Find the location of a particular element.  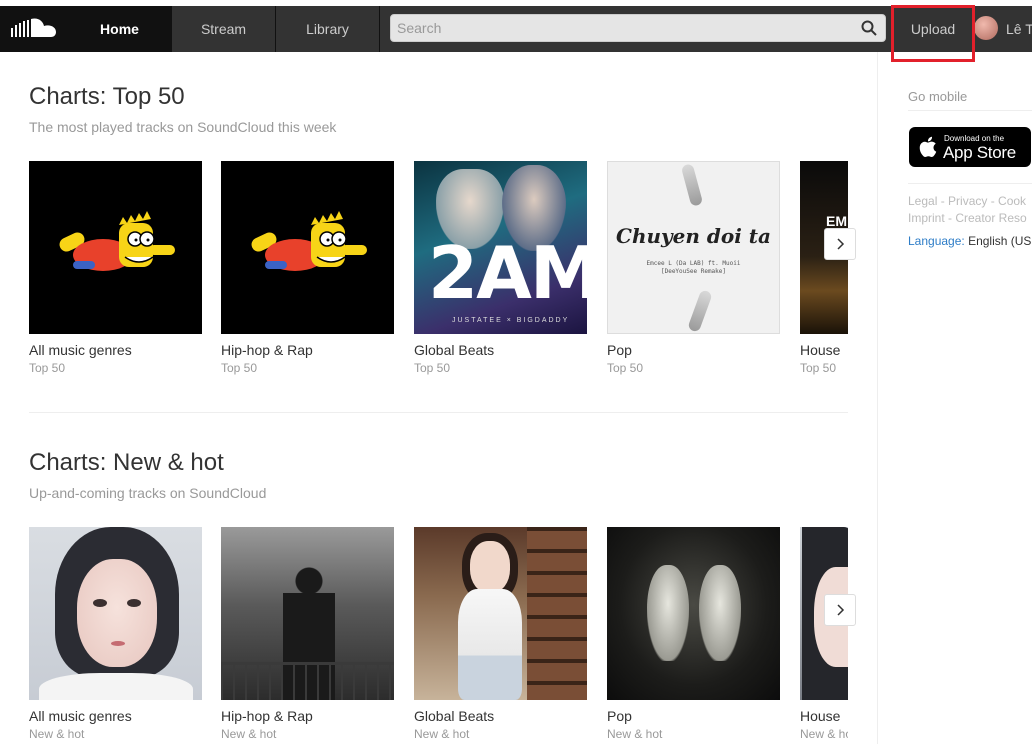

artwork-dancers-image is located at coordinates (693, 613).